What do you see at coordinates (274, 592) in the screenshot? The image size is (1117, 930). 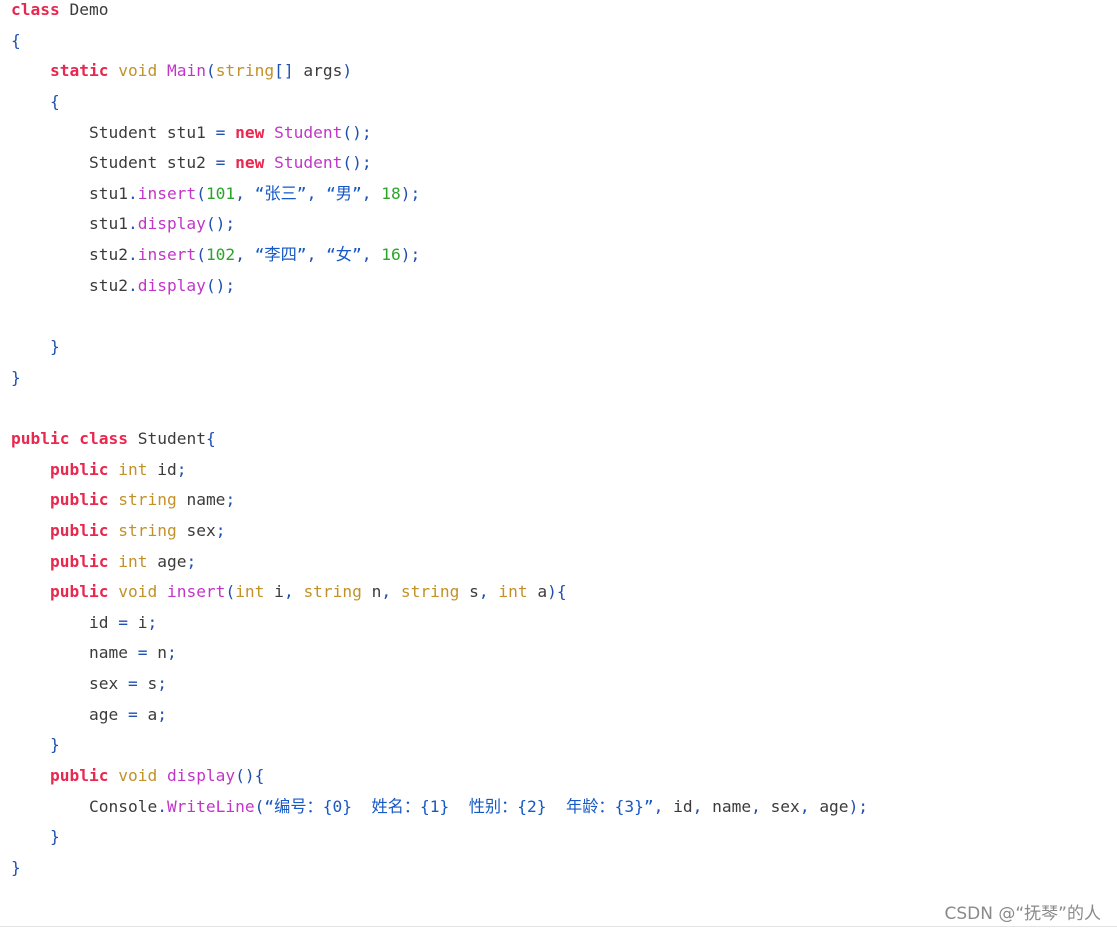 I see `code-token-plain: i` at bounding box center [274, 592].